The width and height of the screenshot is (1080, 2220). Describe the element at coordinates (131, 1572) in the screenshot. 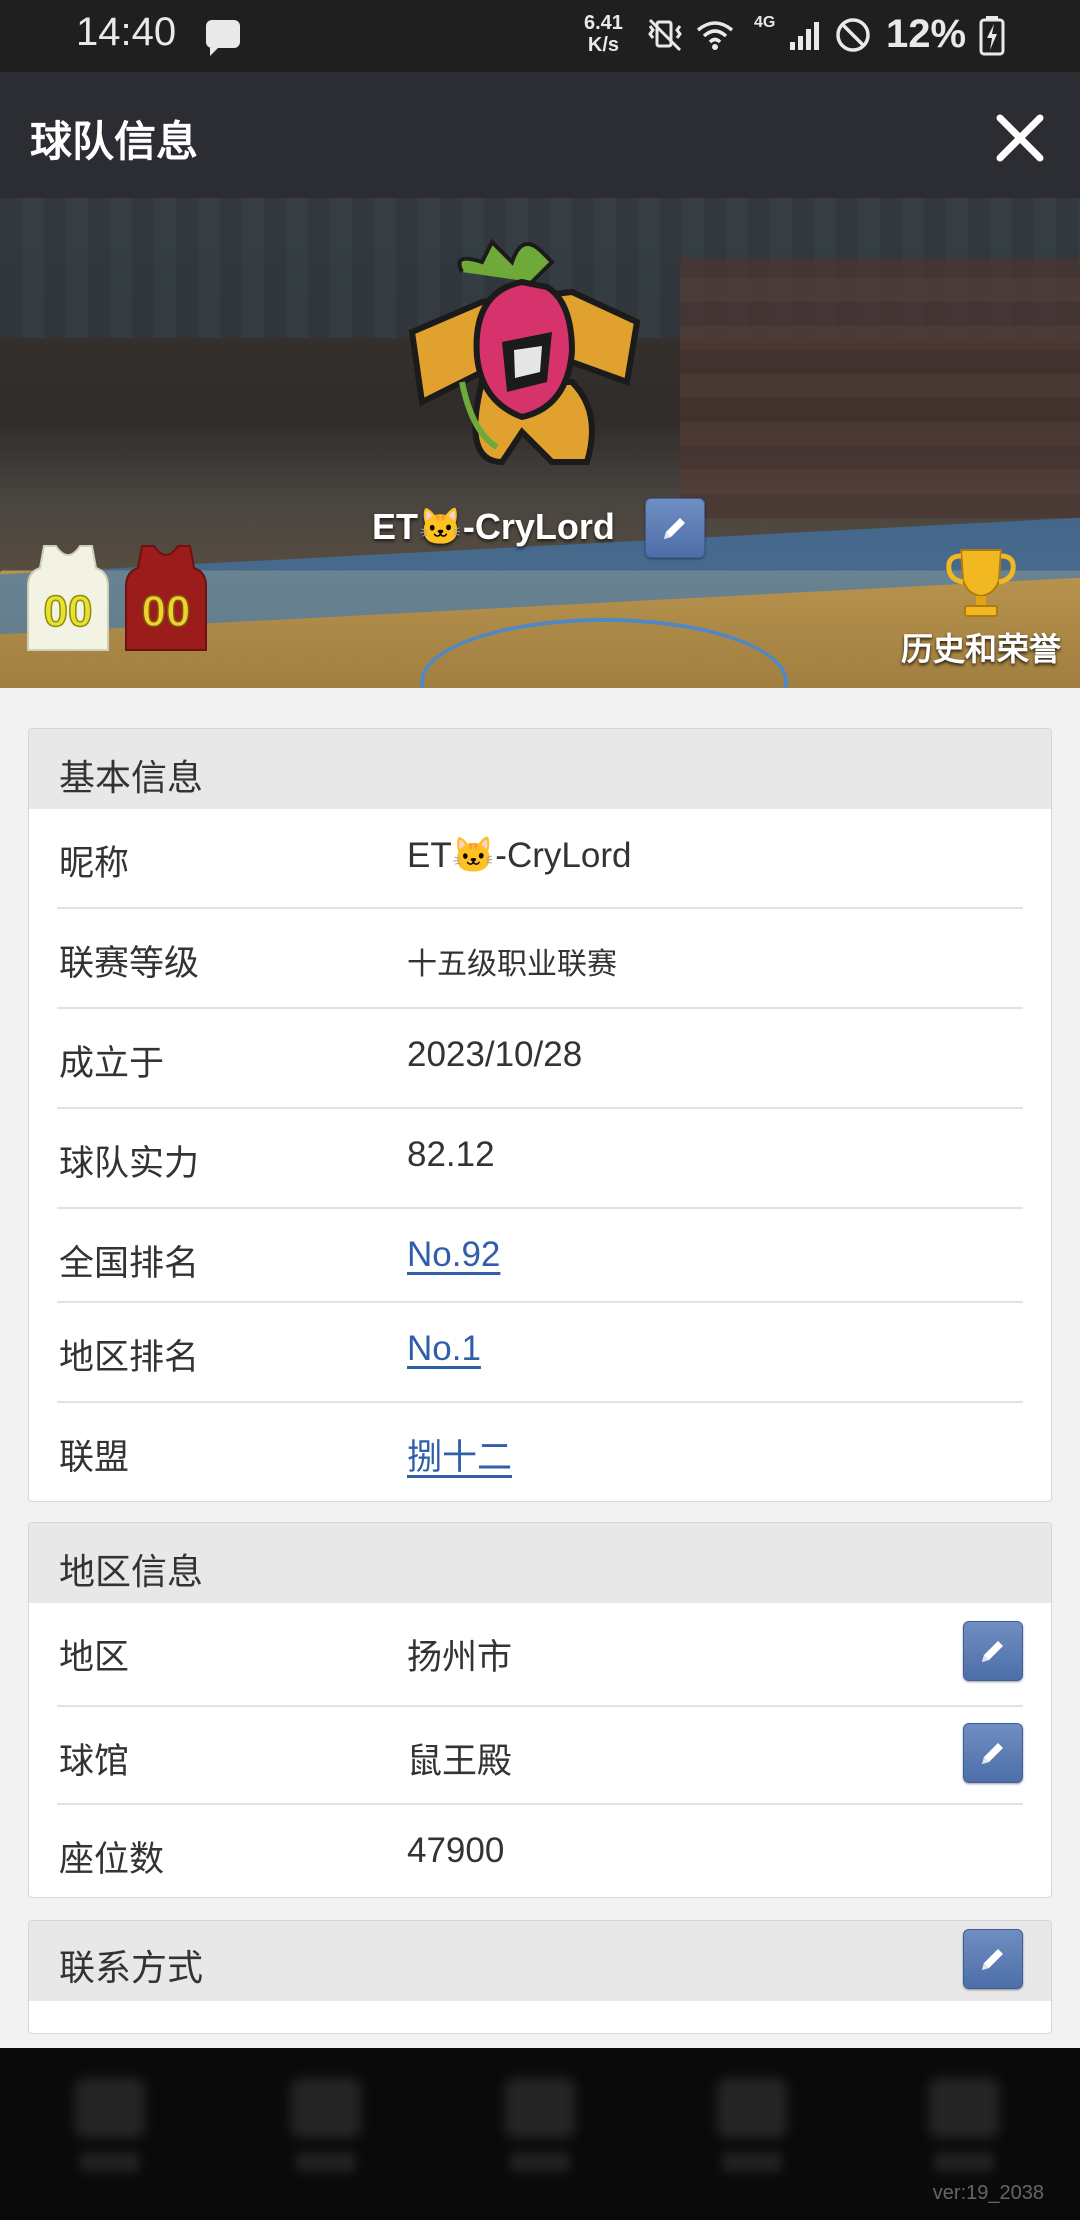

I see `region-info-title: 地区信息` at that location.